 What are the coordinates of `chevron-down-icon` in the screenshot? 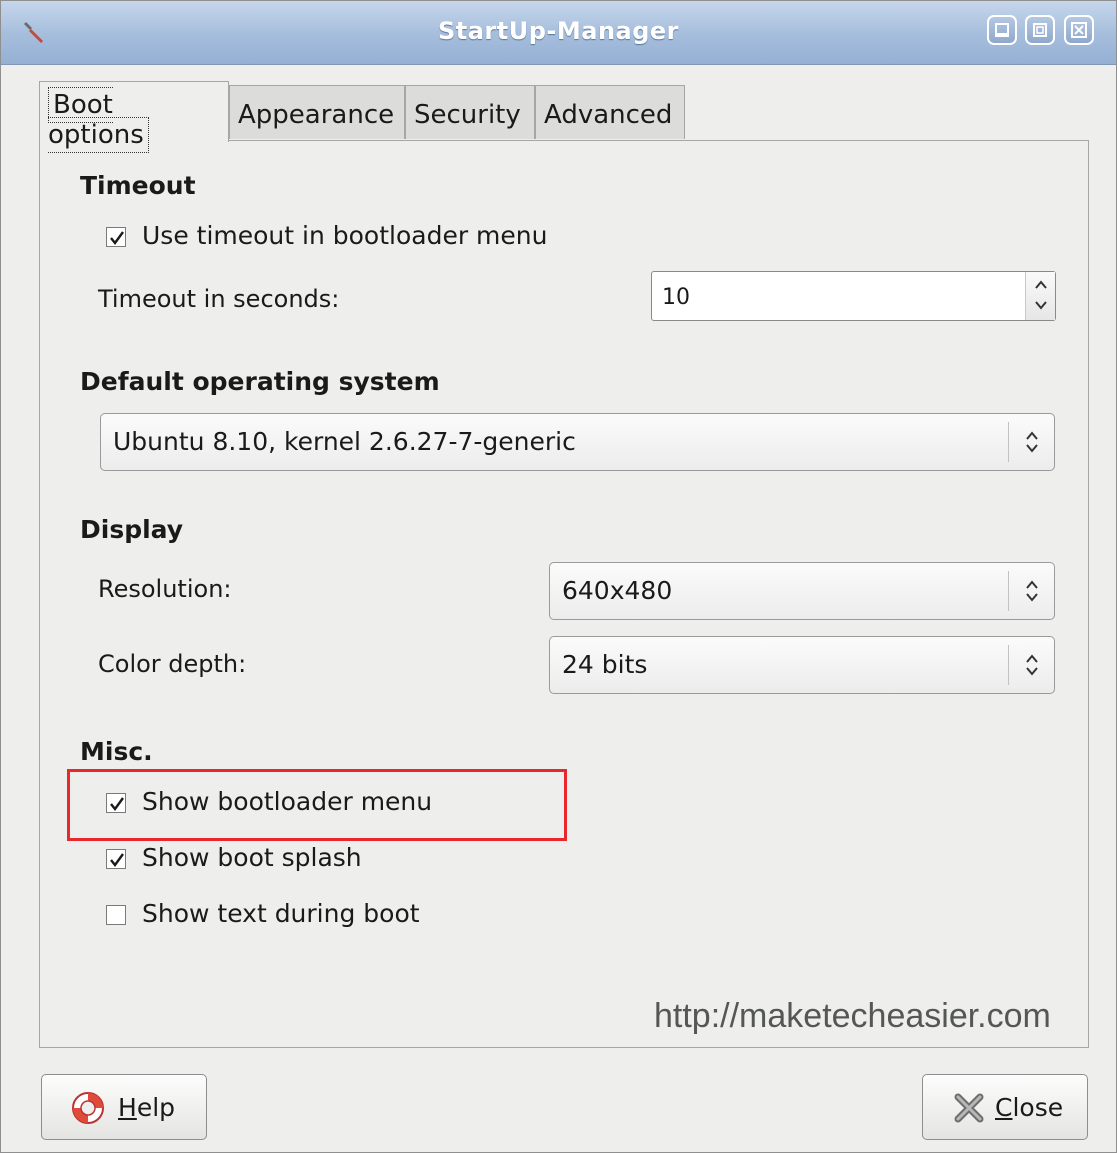 It's located at (1041, 305).